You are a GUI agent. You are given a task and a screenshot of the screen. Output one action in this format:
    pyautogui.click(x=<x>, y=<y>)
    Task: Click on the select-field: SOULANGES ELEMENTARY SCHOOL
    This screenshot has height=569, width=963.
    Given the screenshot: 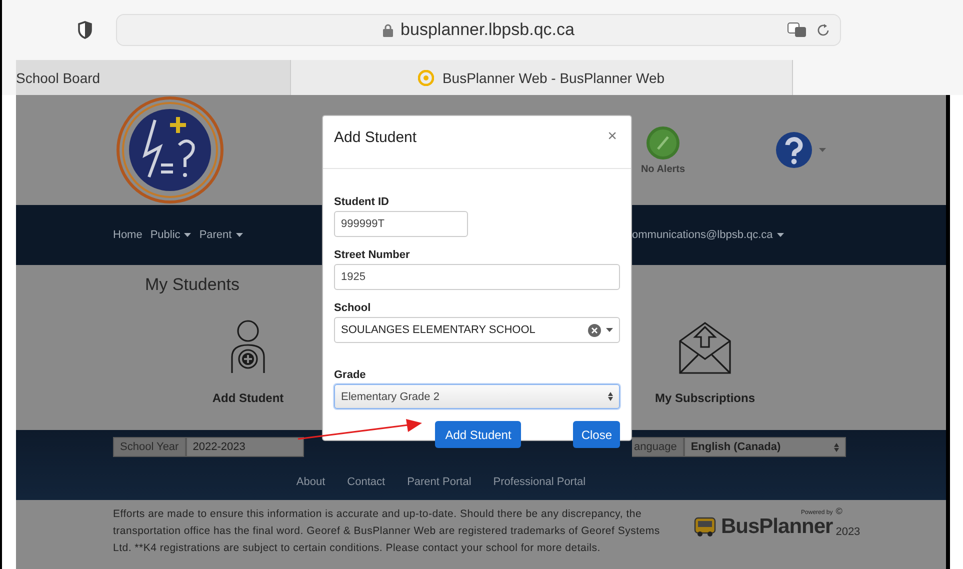 What is the action you would take?
    pyautogui.click(x=477, y=330)
    